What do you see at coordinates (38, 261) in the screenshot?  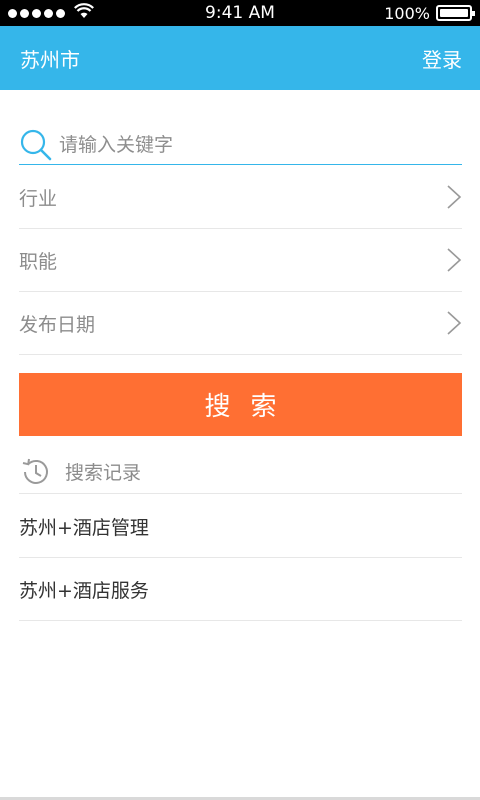 I see `filter-label: 职能` at bounding box center [38, 261].